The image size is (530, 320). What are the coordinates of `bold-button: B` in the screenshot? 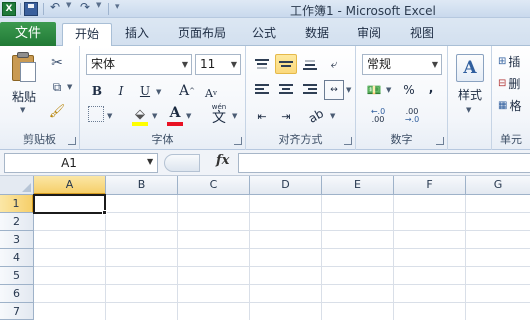 It's located at (97, 91).